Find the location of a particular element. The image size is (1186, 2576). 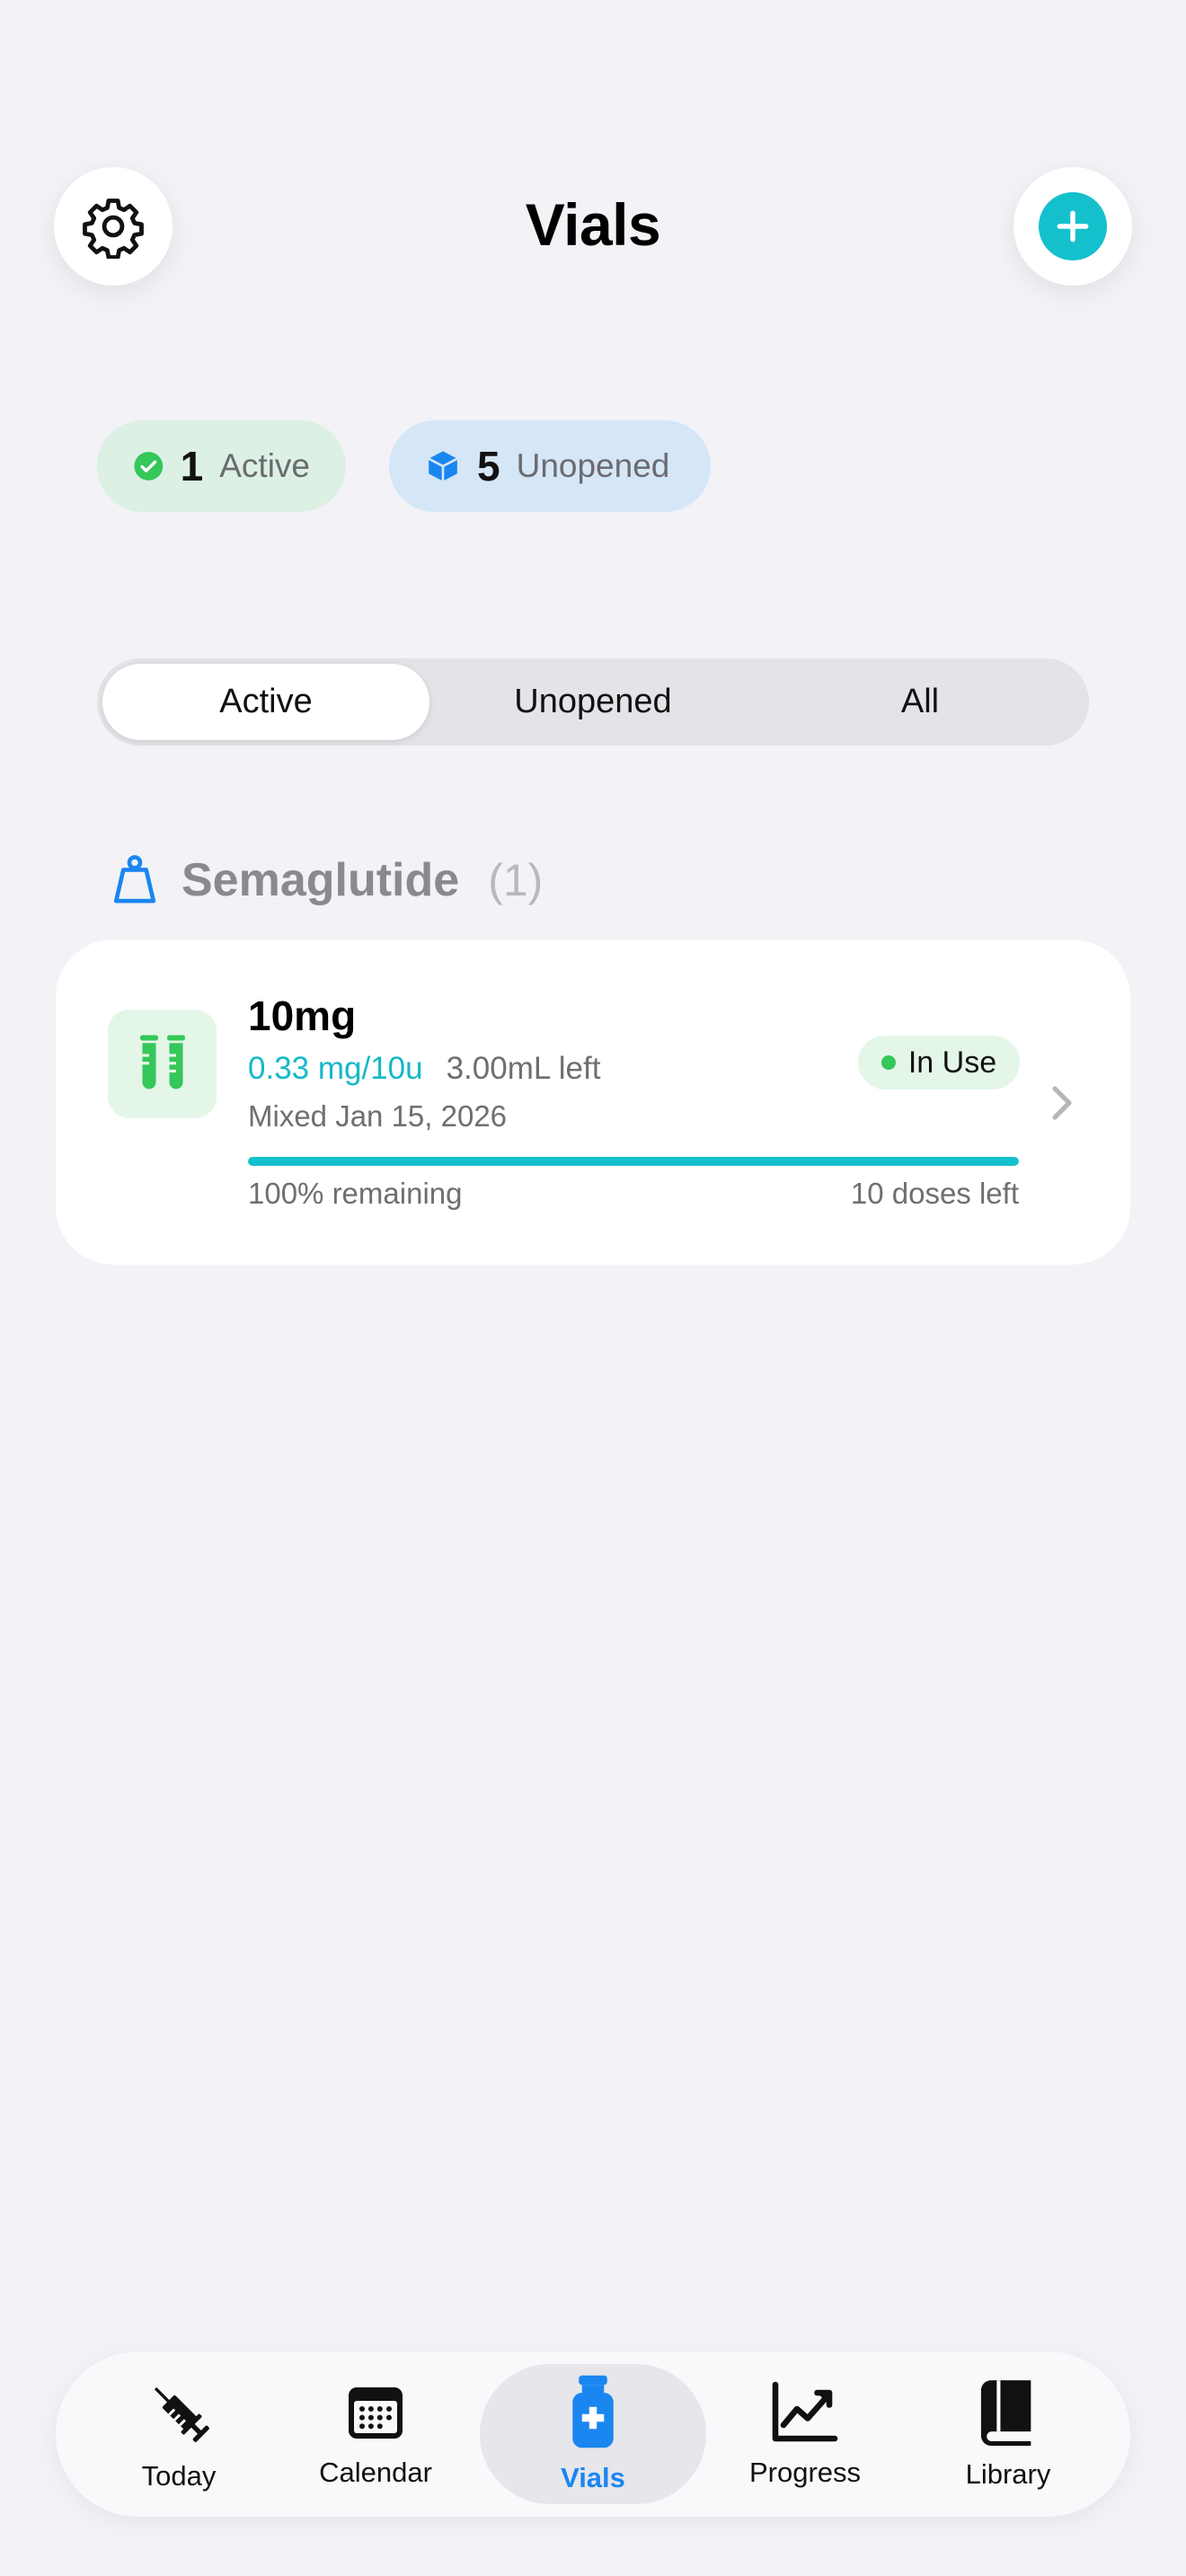

vial-strength: 10mg is located at coordinates (302, 1015).